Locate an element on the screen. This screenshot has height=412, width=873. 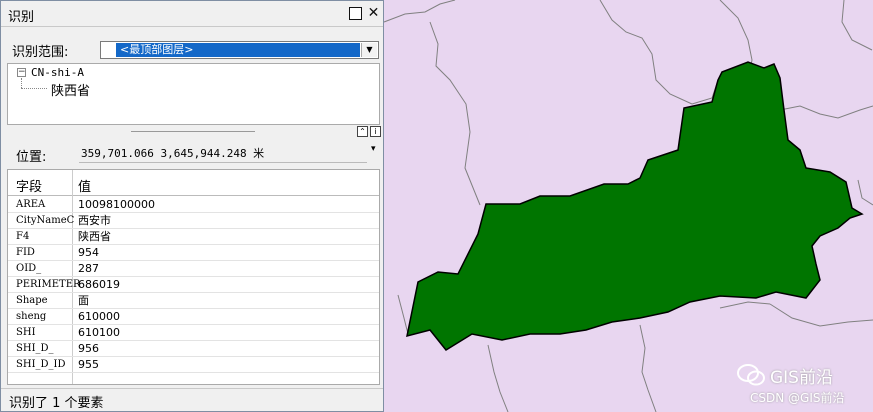
column-header-value: 值 is located at coordinates (85, 187).